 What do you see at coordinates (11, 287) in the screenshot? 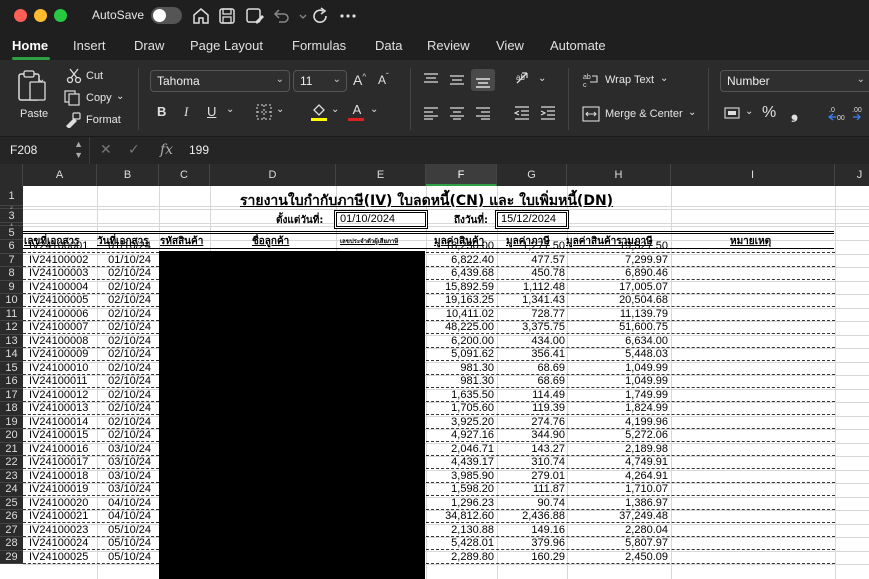
I see `row-header-9: 9` at bounding box center [11, 287].